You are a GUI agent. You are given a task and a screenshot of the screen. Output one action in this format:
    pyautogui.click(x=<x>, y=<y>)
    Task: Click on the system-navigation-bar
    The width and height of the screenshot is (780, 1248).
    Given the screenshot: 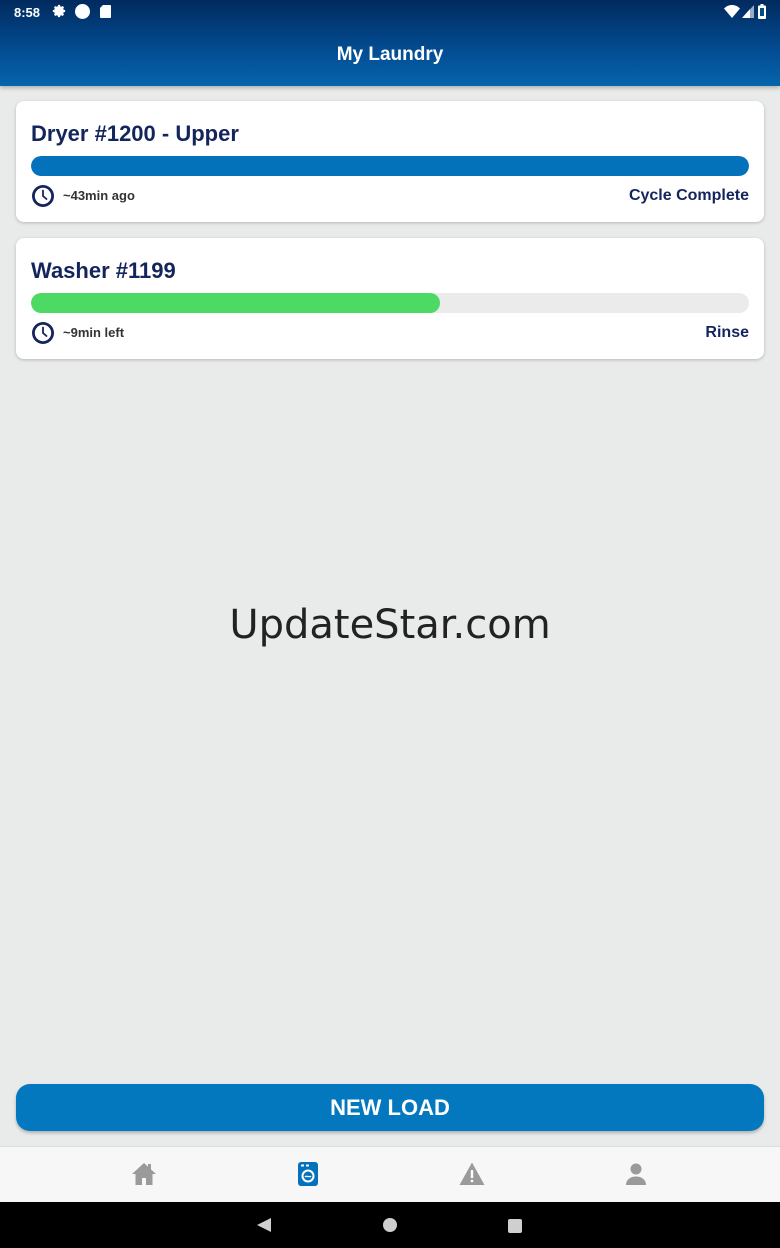 What is the action you would take?
    pyautogui.click(x=390, y=1225)
    